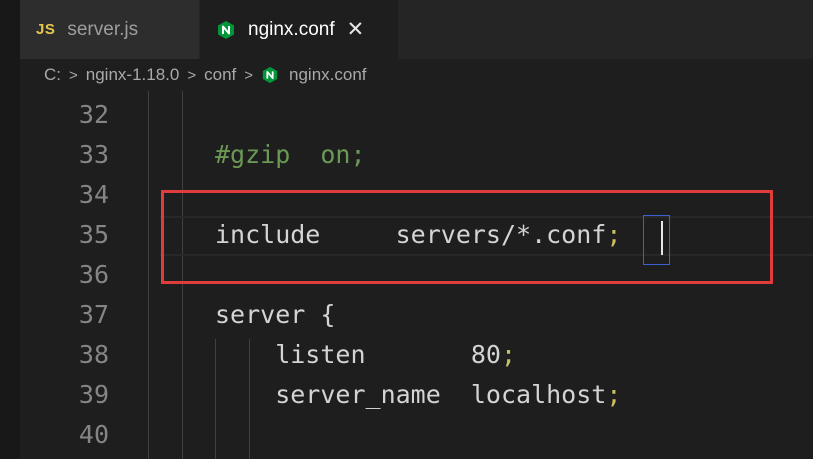  What do you see at coordinates (93, 114) in the screenshot?
I see `line-number: 32` at bounding box center [93, 114].